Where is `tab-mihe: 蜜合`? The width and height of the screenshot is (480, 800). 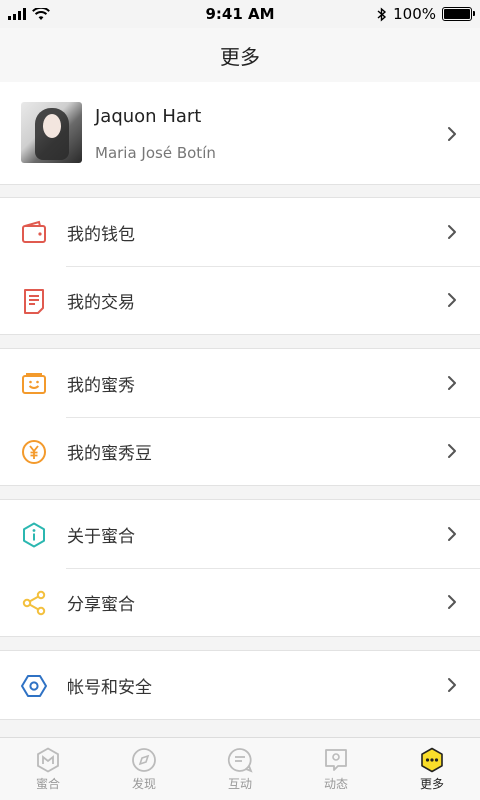 tab-mihe: 蜜合 is located at coordinates (48, 769).